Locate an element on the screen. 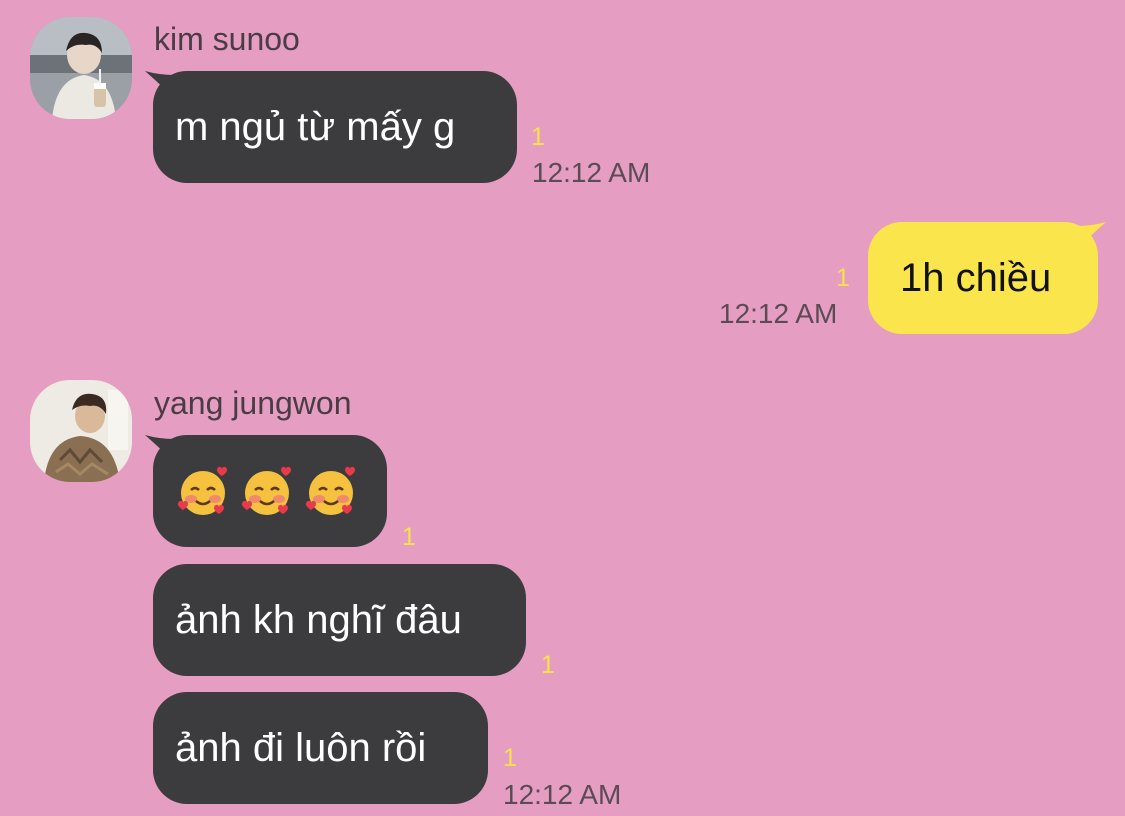  avatar-yang-jungwon is located at coordinates (81, 431).